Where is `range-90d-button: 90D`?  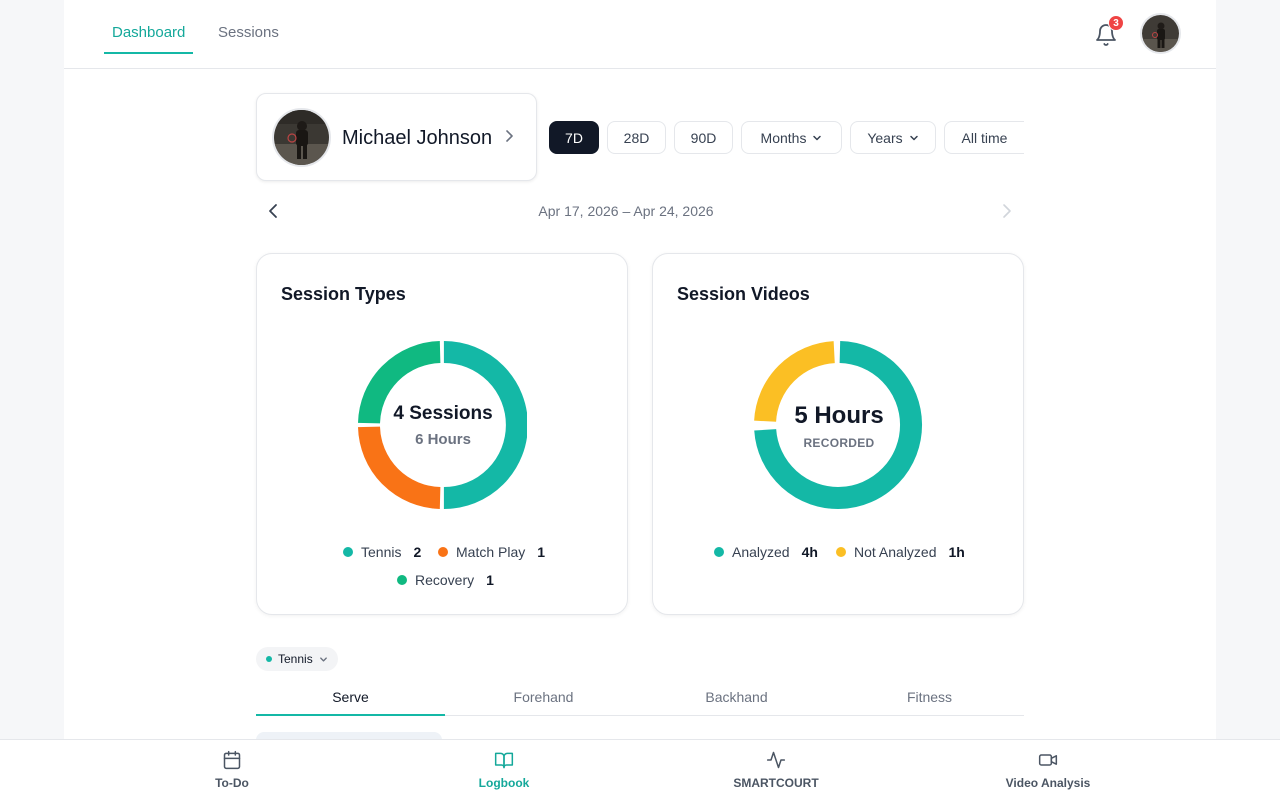
range-90d-button: 90D is located at coordinates (703, 137).